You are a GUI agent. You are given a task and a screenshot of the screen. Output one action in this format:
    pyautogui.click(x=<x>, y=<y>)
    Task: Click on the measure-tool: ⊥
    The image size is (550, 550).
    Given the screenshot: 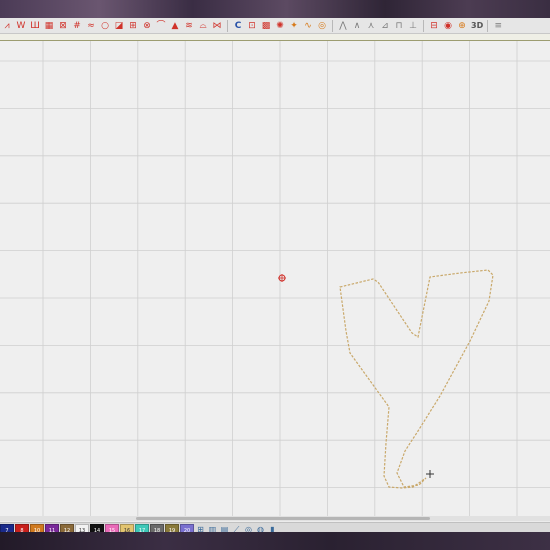 What is the action you would take?
    pyautogui.click(x=413, y=26)
    